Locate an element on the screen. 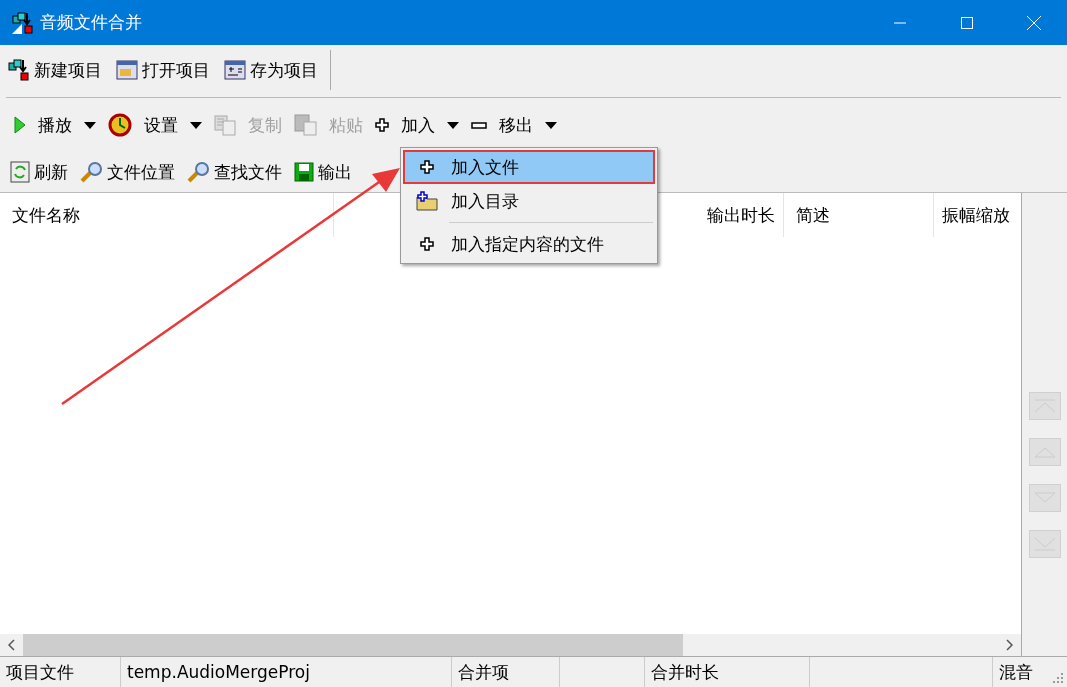 This screenshot has height=687, width=1067. refresh-icon is located at coordinates (20, 172).